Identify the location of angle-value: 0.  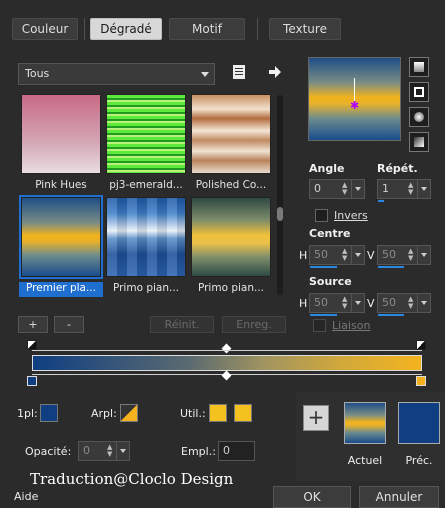
(317, 188).